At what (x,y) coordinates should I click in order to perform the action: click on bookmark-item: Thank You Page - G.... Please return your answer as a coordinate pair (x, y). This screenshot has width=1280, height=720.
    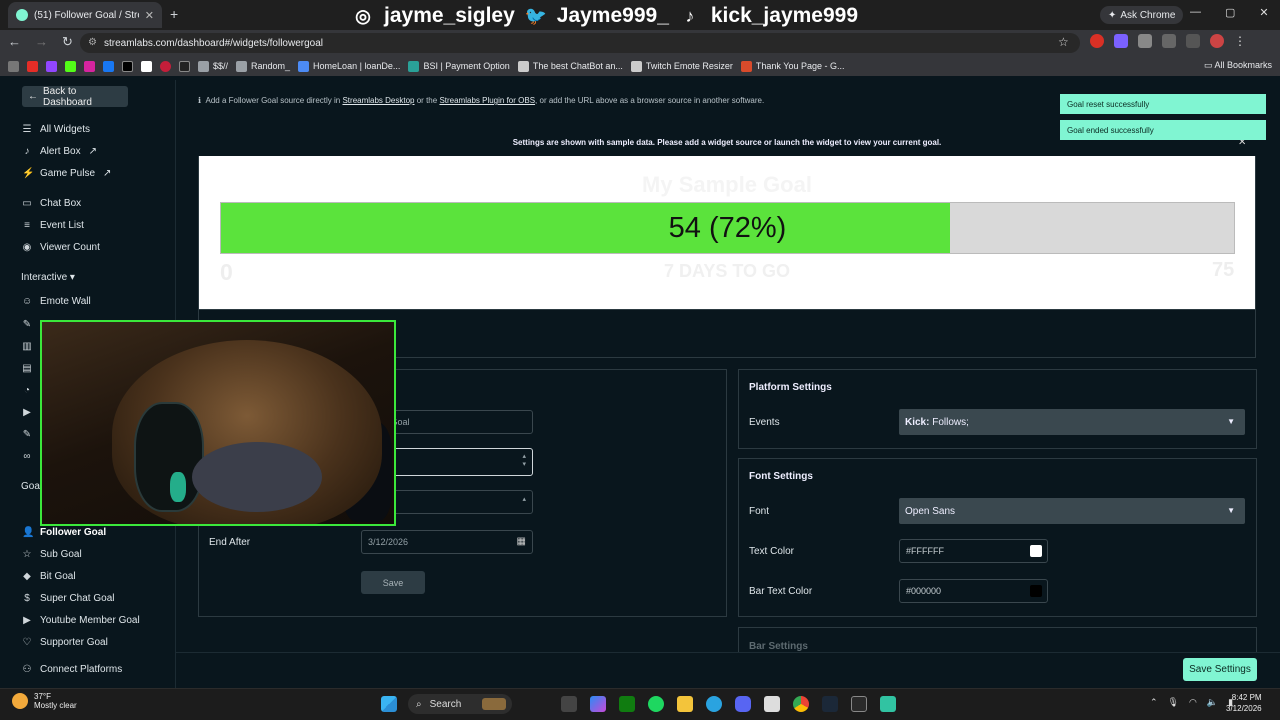
    Looking at the image, I should click on (792, 66).